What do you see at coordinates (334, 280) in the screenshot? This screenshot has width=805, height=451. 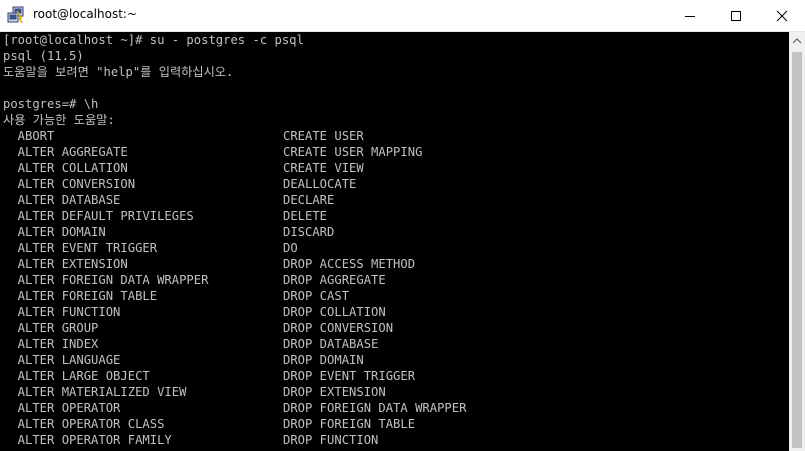 I see `help-command-item: DROP AGGREGATE` at bounding box center [334, 280].